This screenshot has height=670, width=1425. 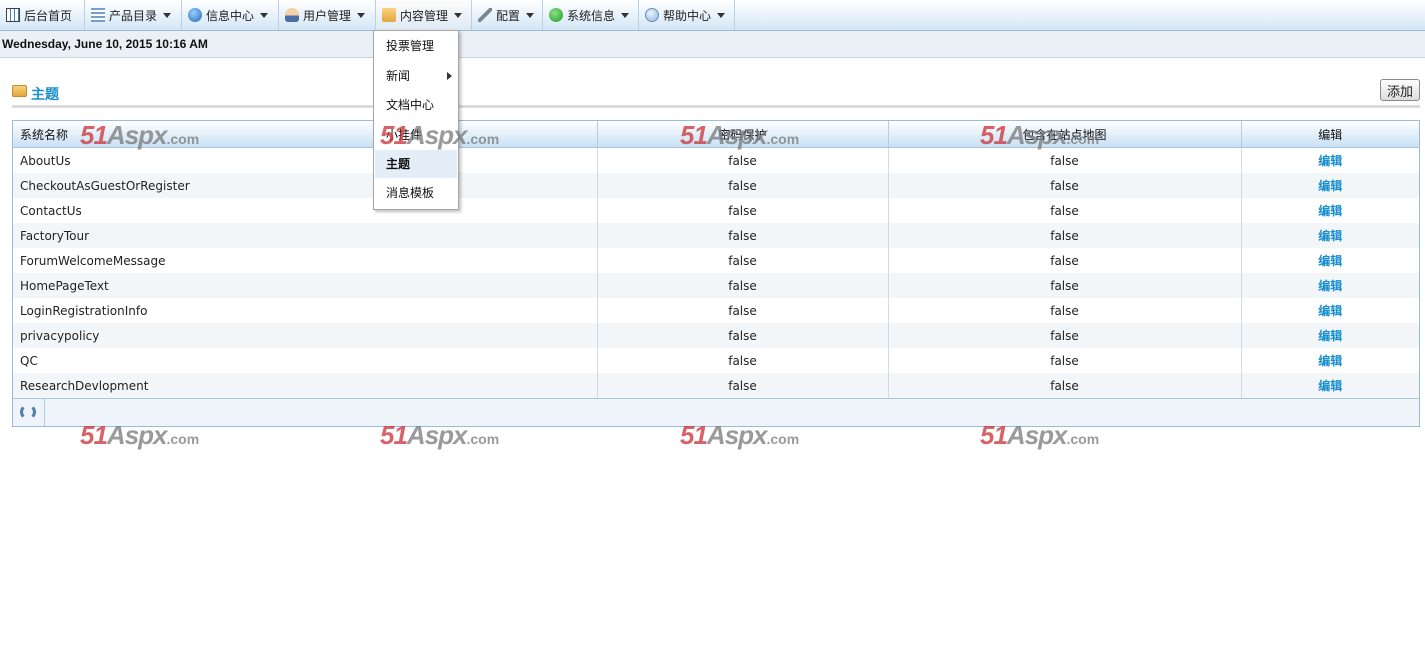 I want to click on table-row: ForumWelcomeMessage false false 编辑, so click(x=716, y=260).